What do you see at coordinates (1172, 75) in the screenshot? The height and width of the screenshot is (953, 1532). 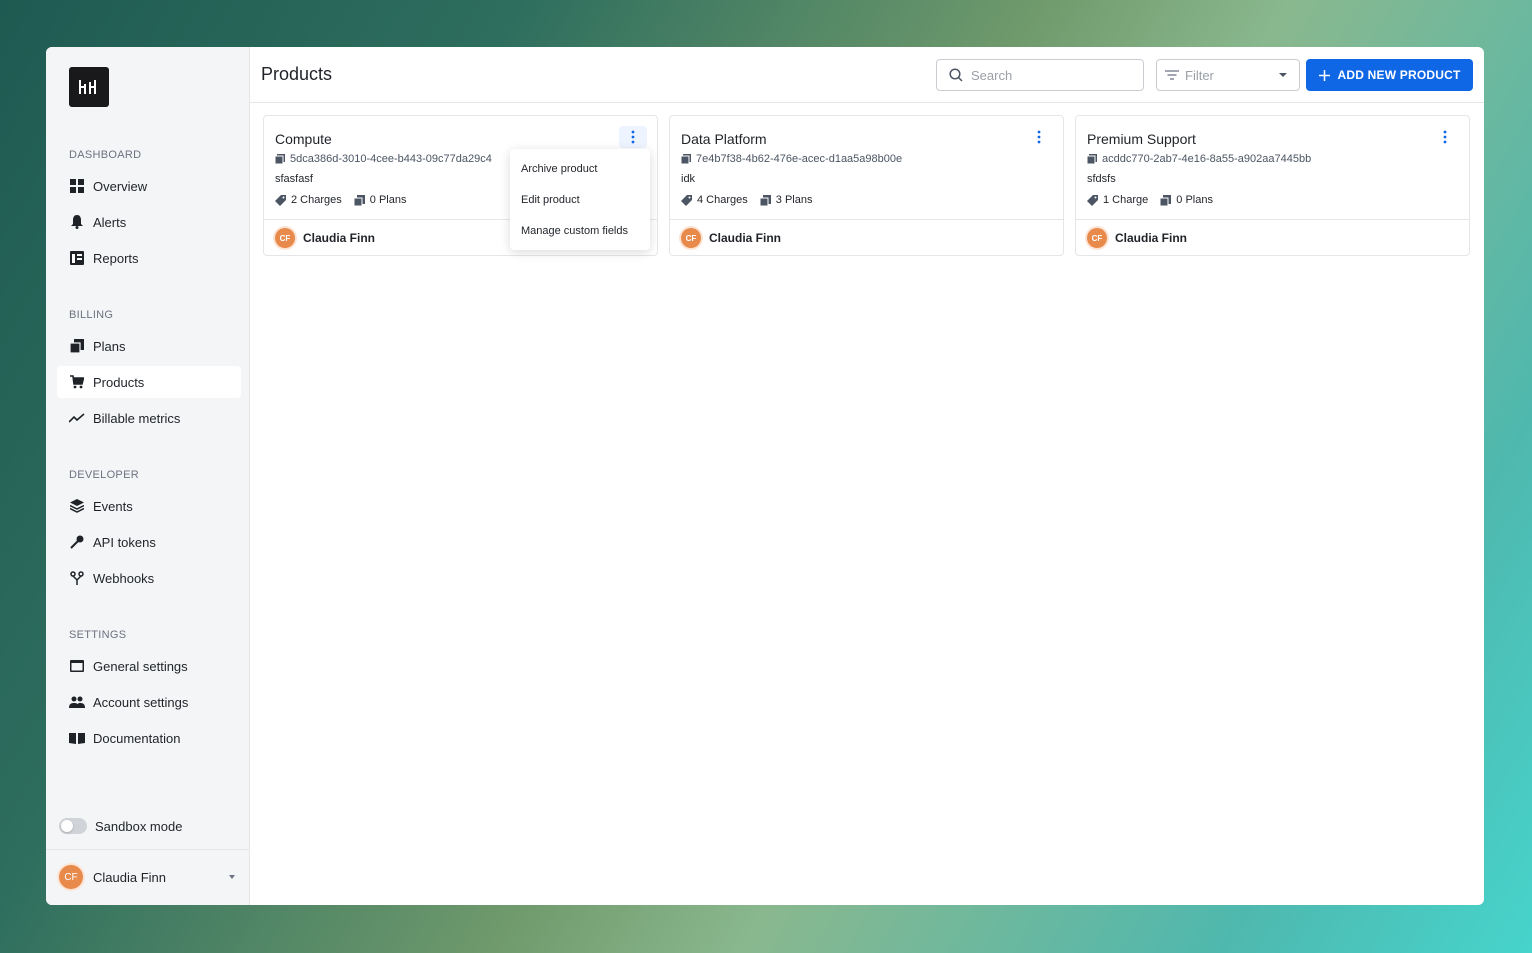 I see `filter-icon` at bounding box center [1172, 75].